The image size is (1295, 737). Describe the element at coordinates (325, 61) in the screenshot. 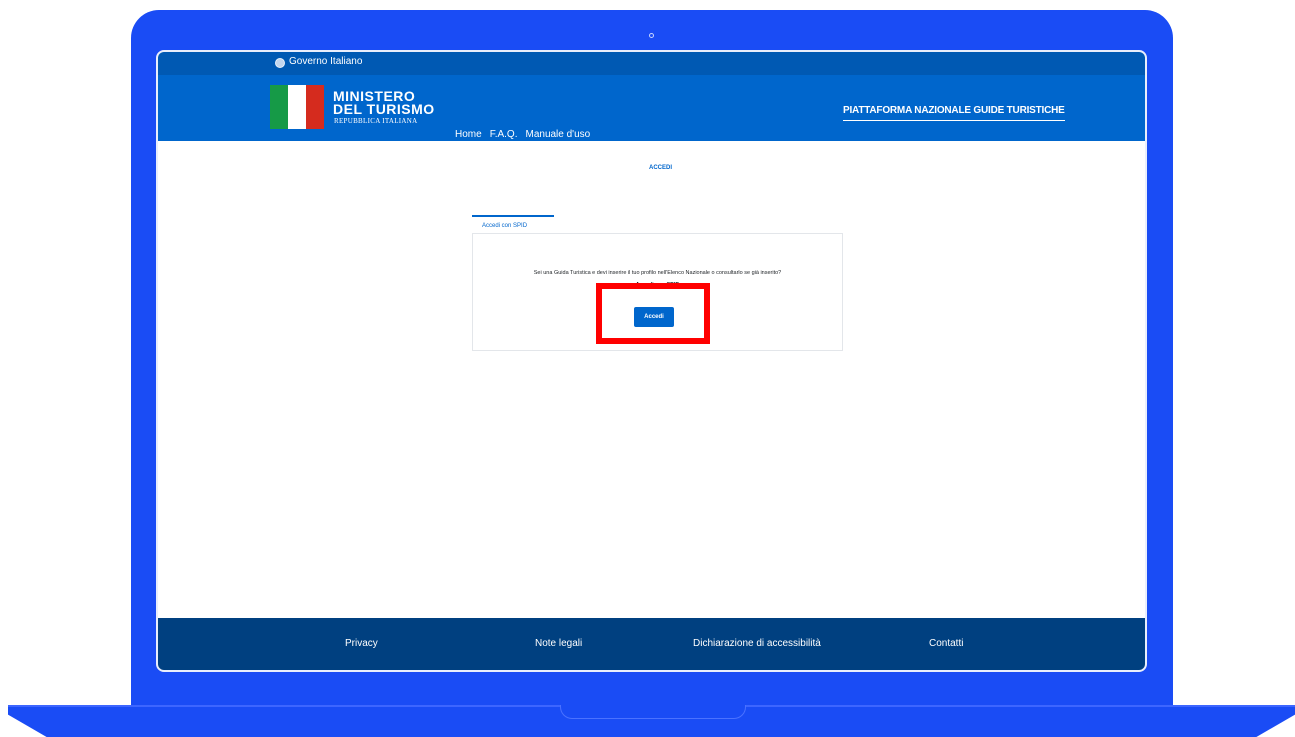

I see `government-link: Governo Italiano` at that location.